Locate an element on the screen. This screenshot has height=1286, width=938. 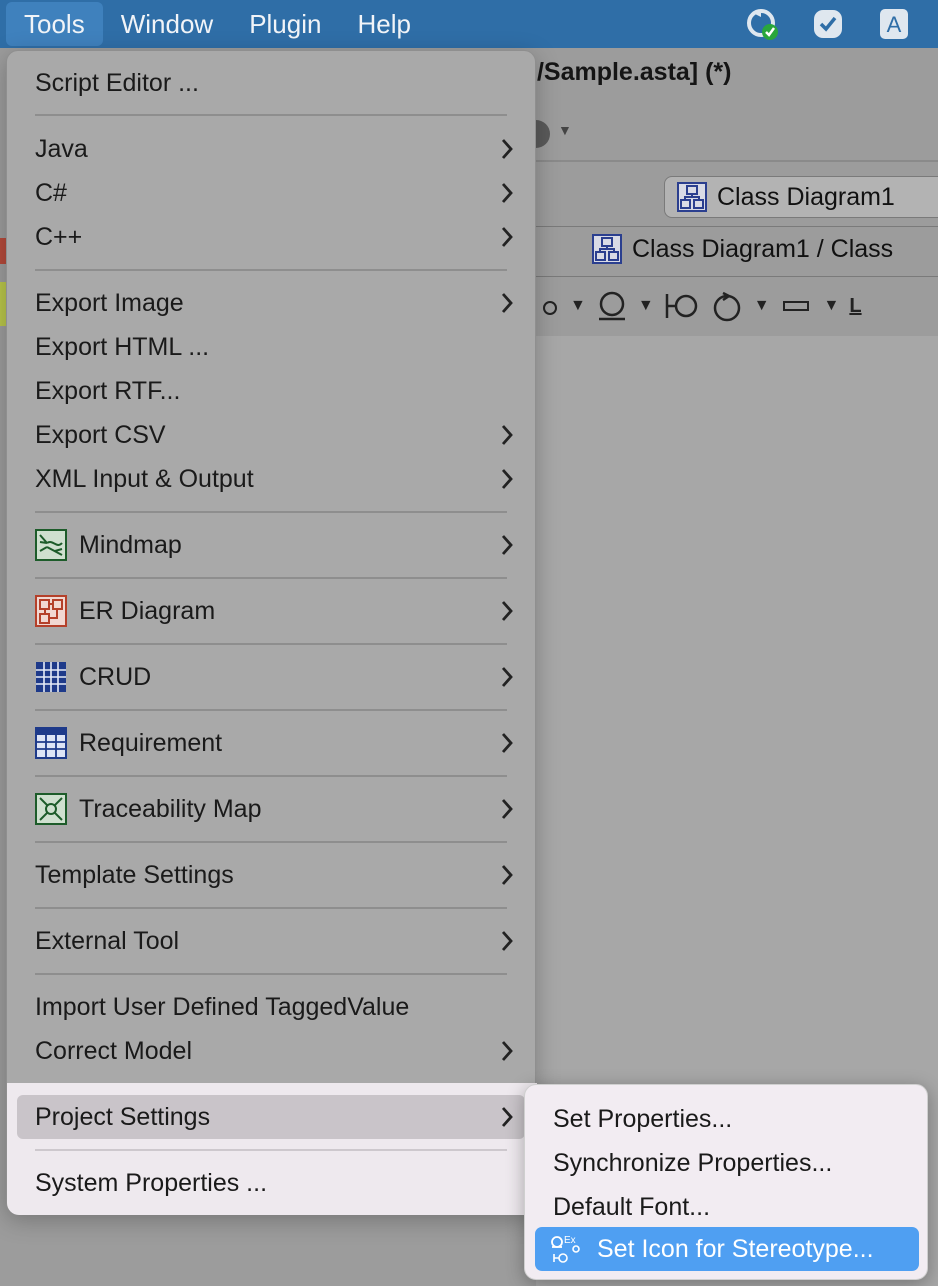
menu-item-requirement: Requirement is located at coordinates (271, 743).